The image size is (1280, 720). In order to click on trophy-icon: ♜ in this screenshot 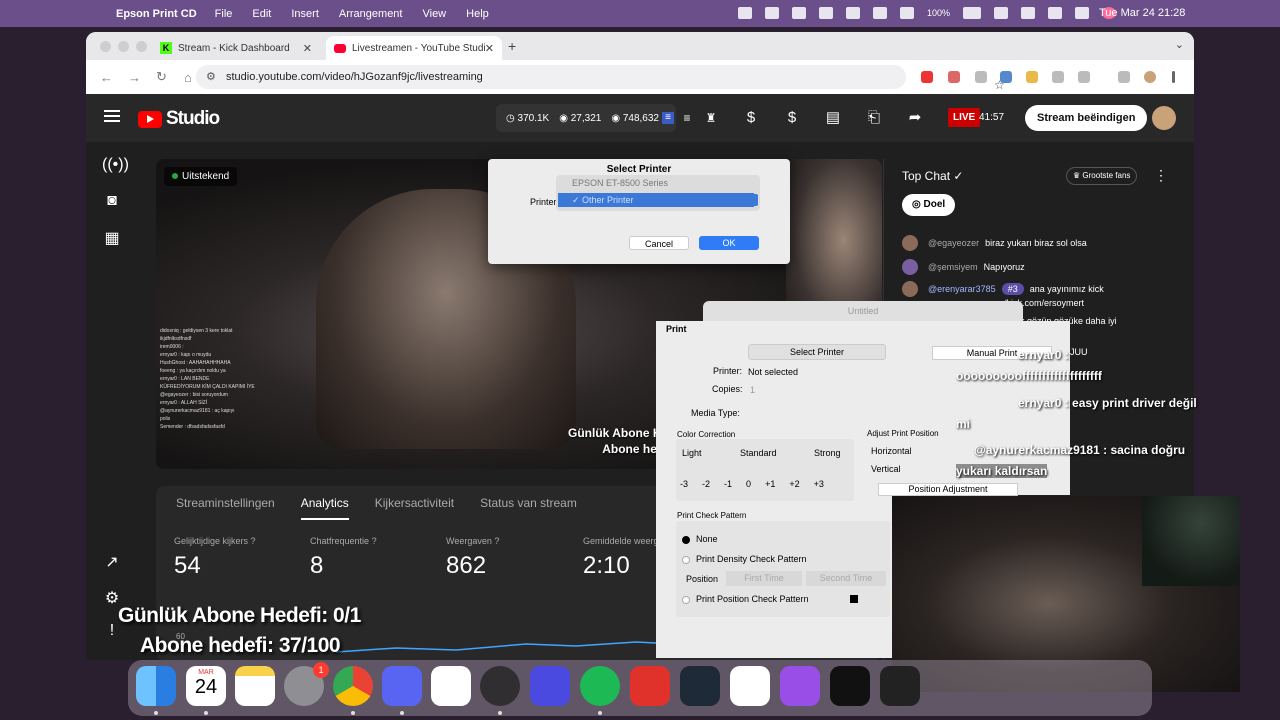, I will do `click(711, 118)`.